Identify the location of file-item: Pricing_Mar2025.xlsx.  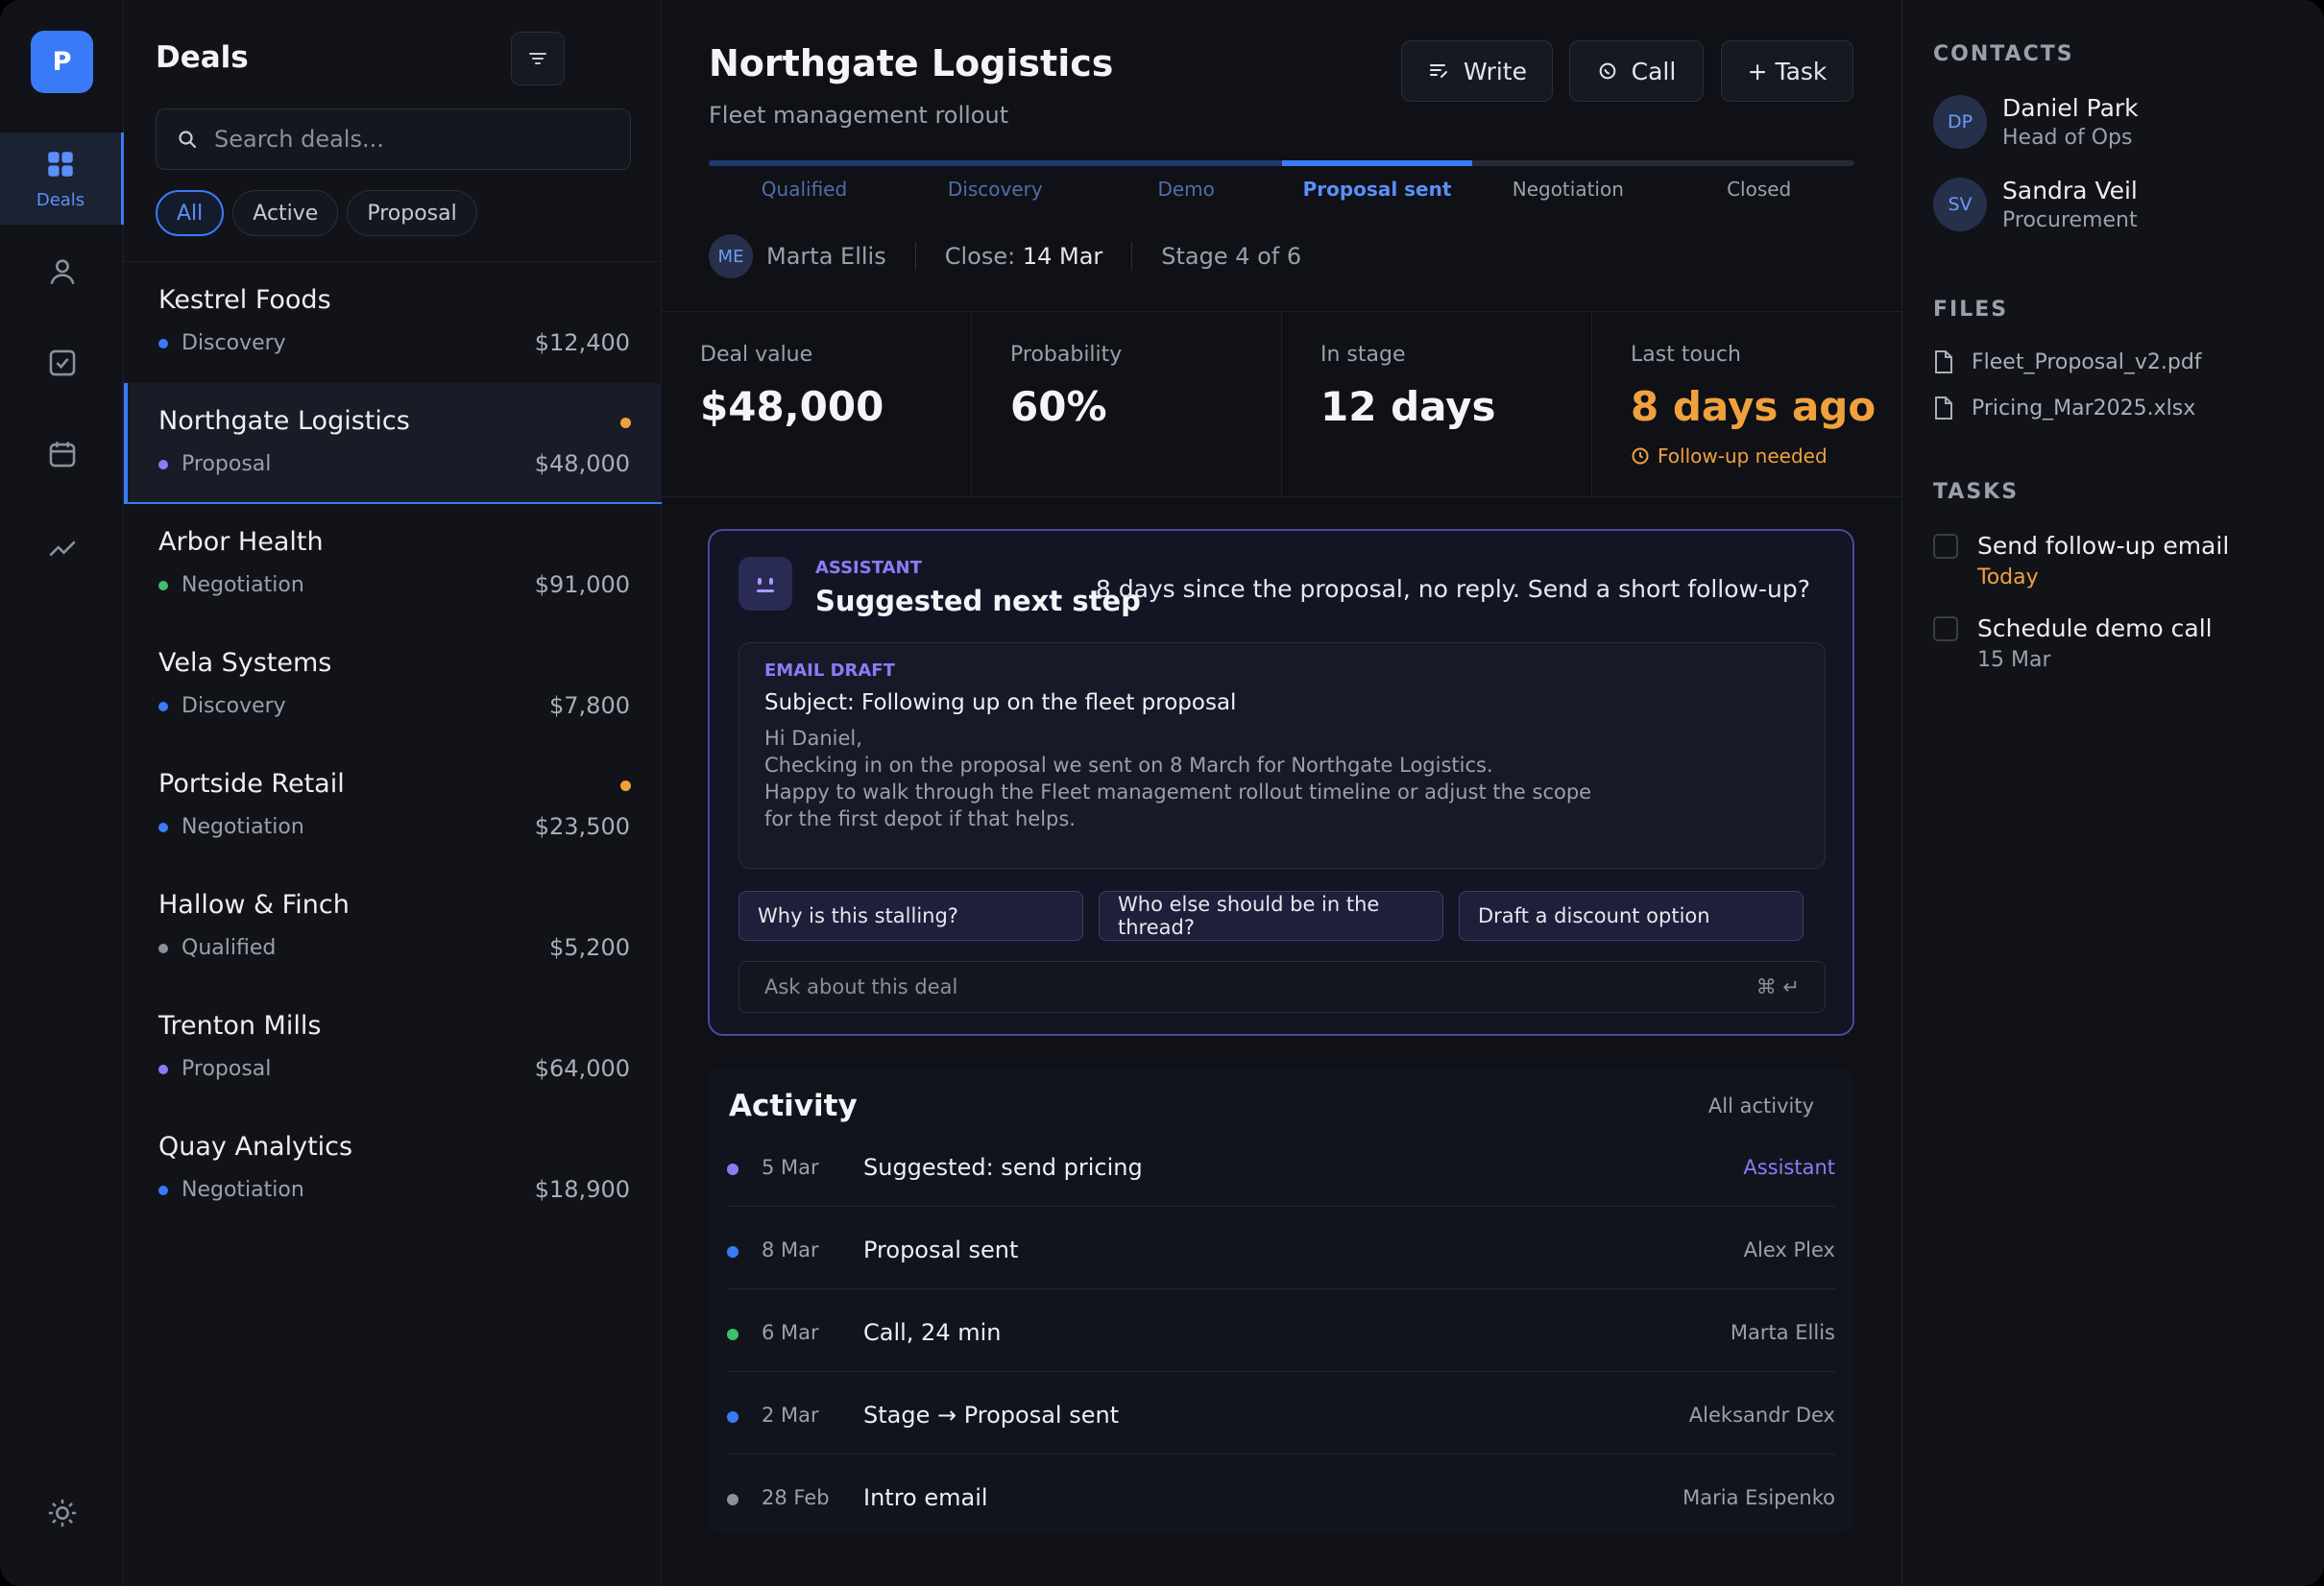
(2064, 409).